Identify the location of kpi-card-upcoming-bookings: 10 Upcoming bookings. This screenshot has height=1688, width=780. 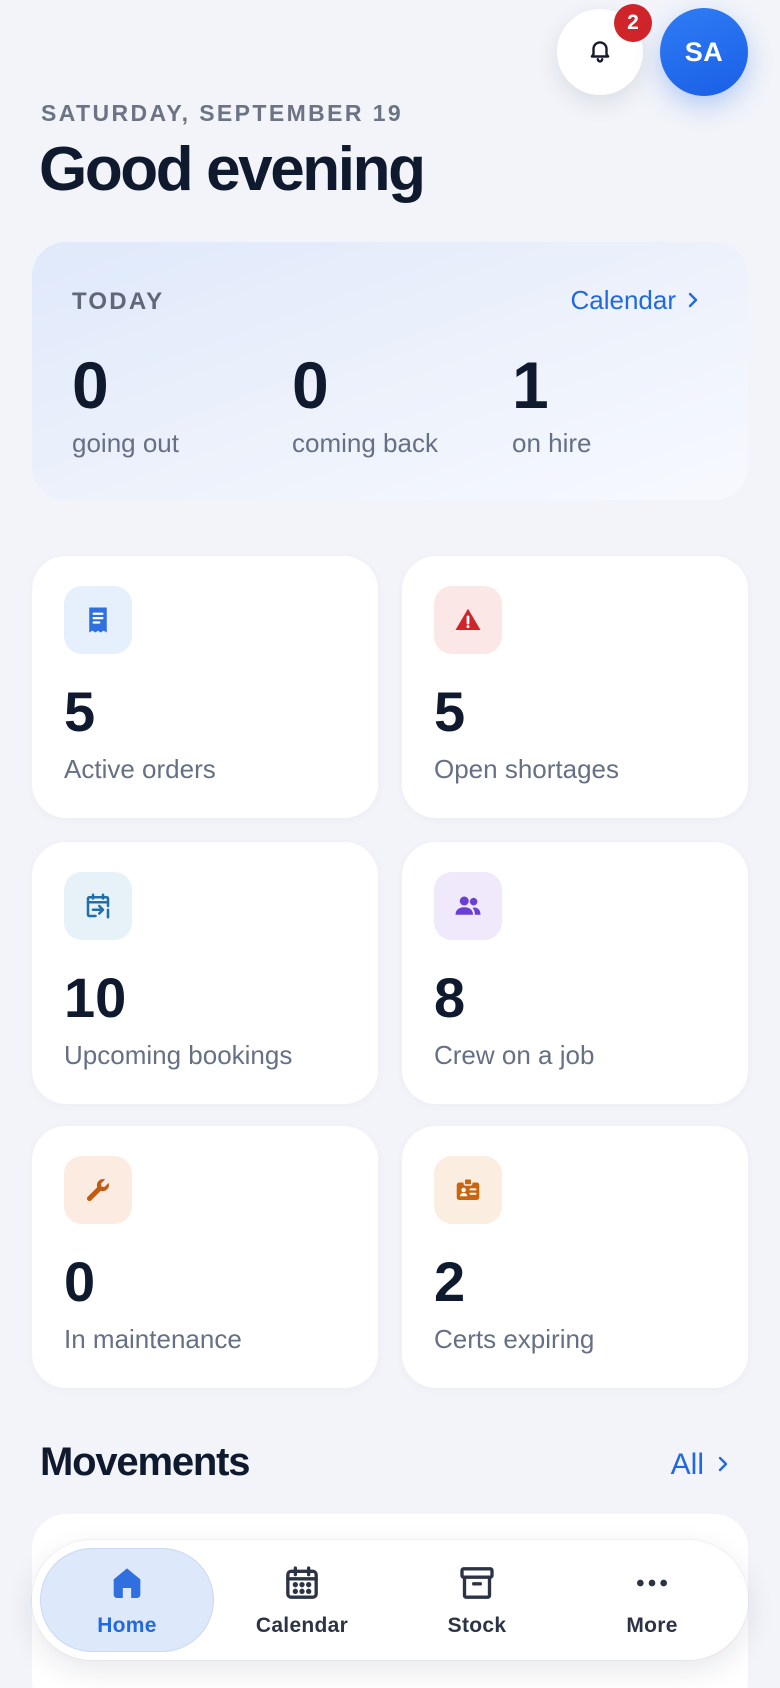
(205, 973).